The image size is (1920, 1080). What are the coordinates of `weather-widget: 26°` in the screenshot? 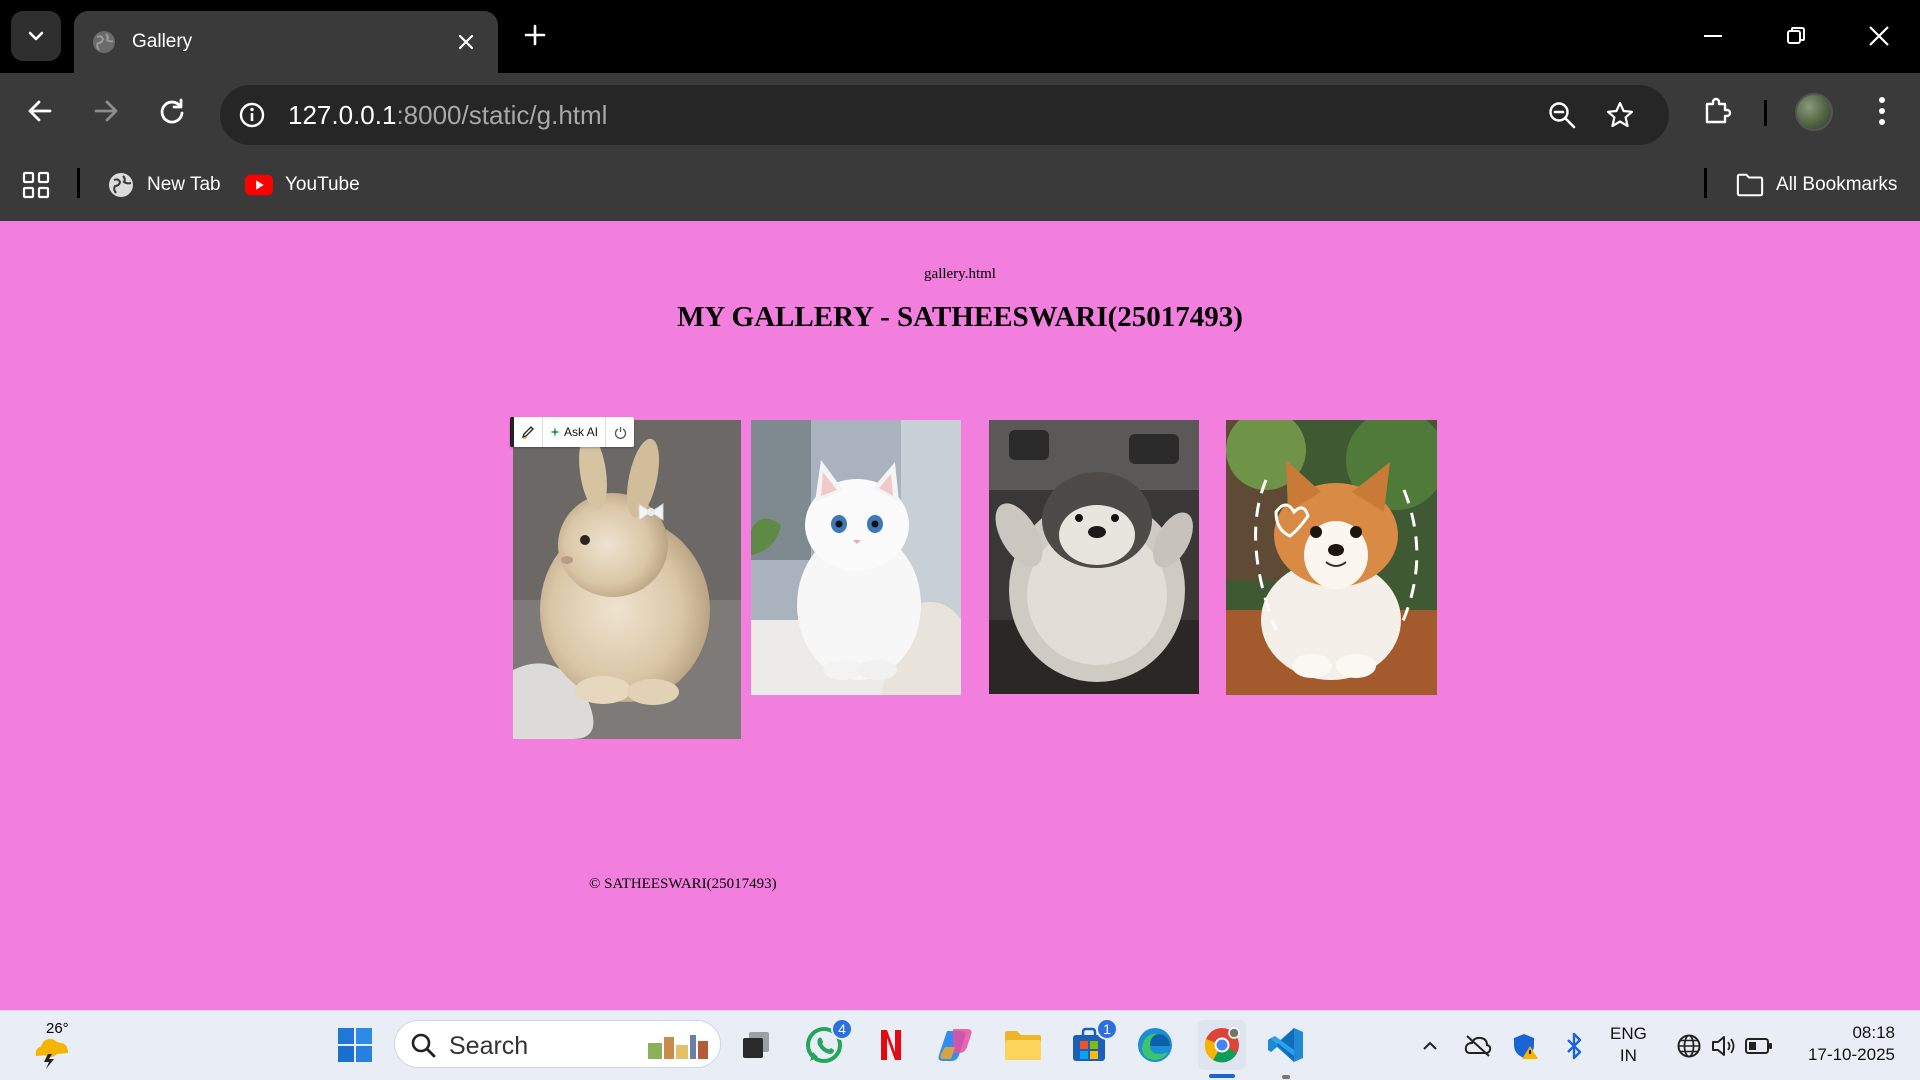 It's located at (50, 1044).